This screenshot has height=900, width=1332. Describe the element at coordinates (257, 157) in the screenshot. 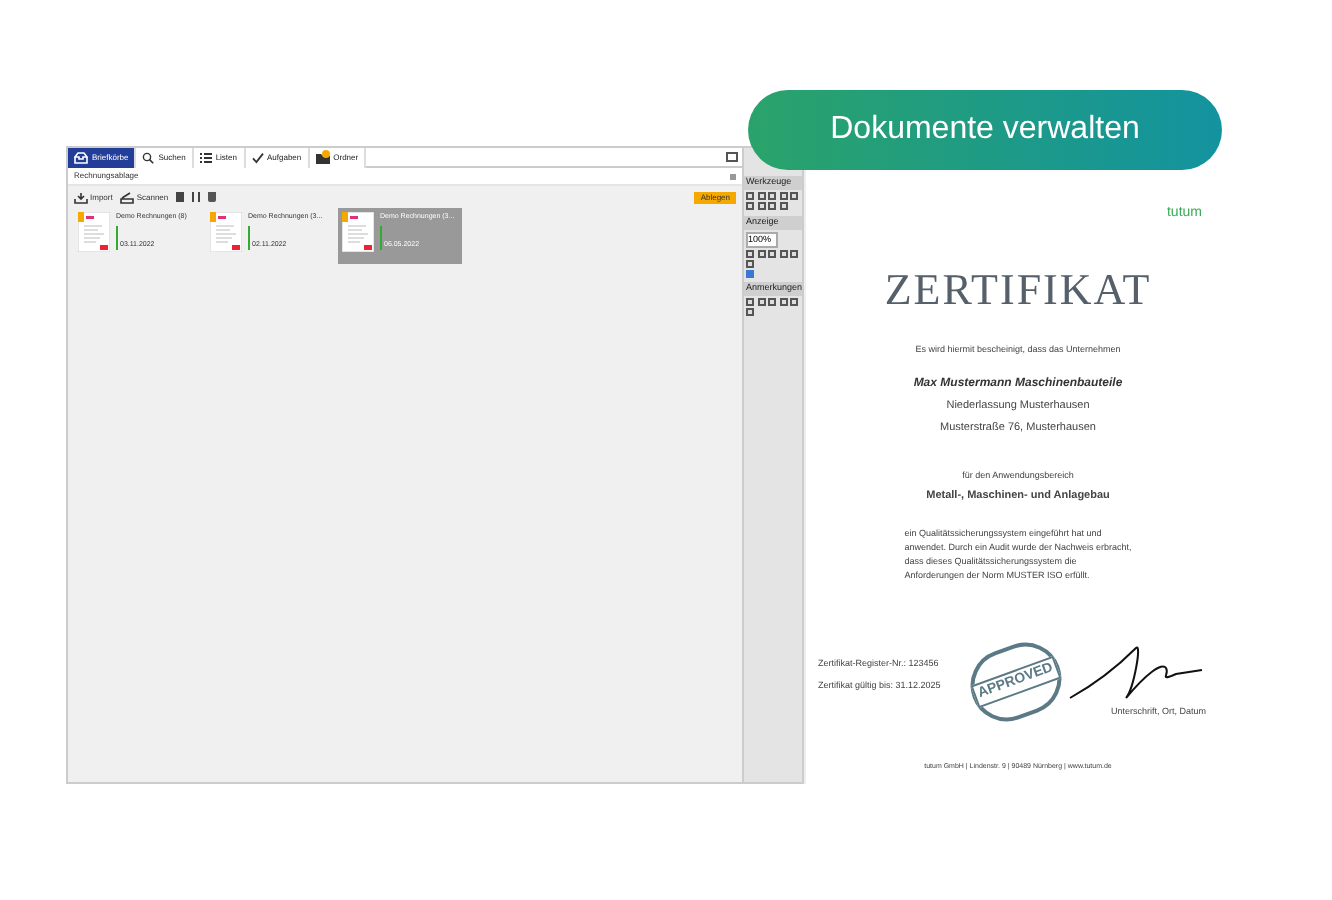

I see `checkmark-icon` at that location.